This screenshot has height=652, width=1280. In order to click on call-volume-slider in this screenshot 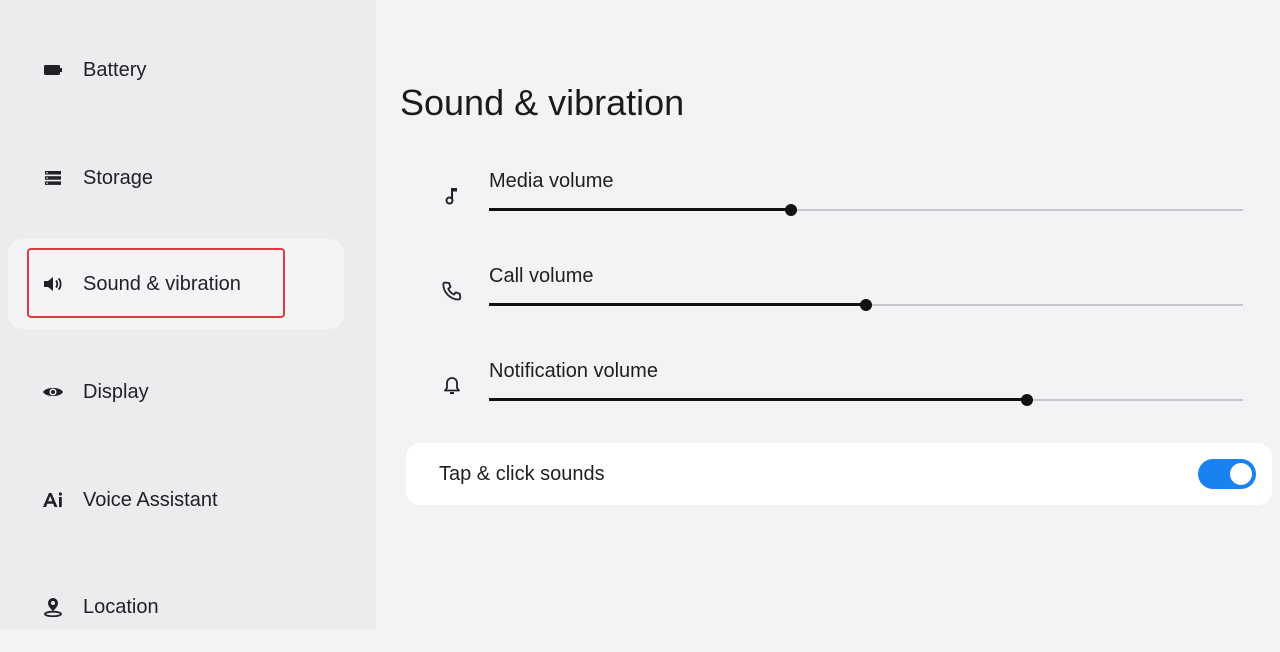, I will do `click(866, 305)`.